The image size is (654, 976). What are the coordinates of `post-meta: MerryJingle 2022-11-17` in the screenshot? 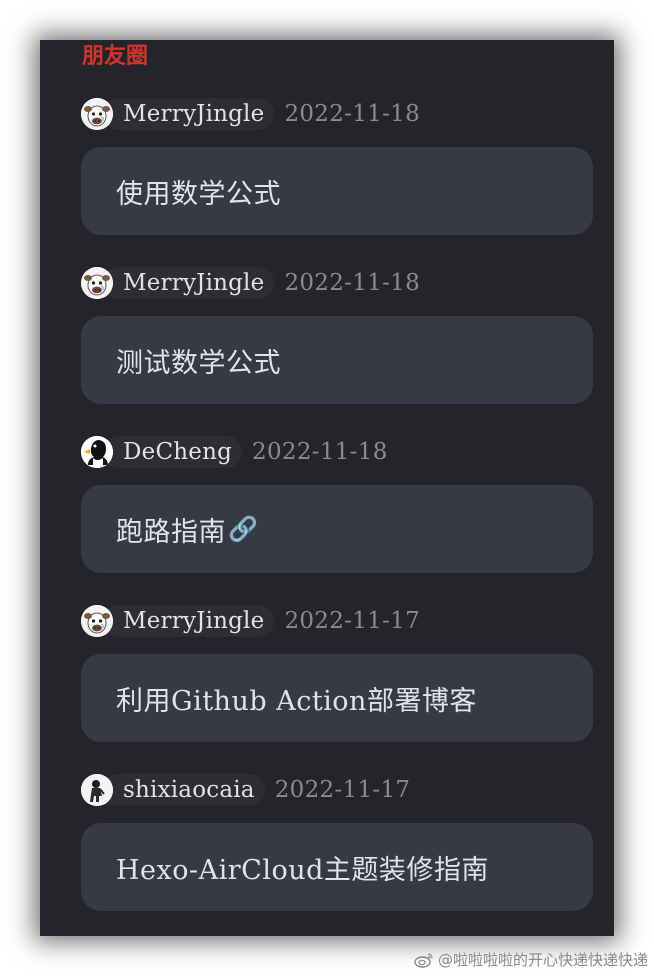 It's located at (250, 621).